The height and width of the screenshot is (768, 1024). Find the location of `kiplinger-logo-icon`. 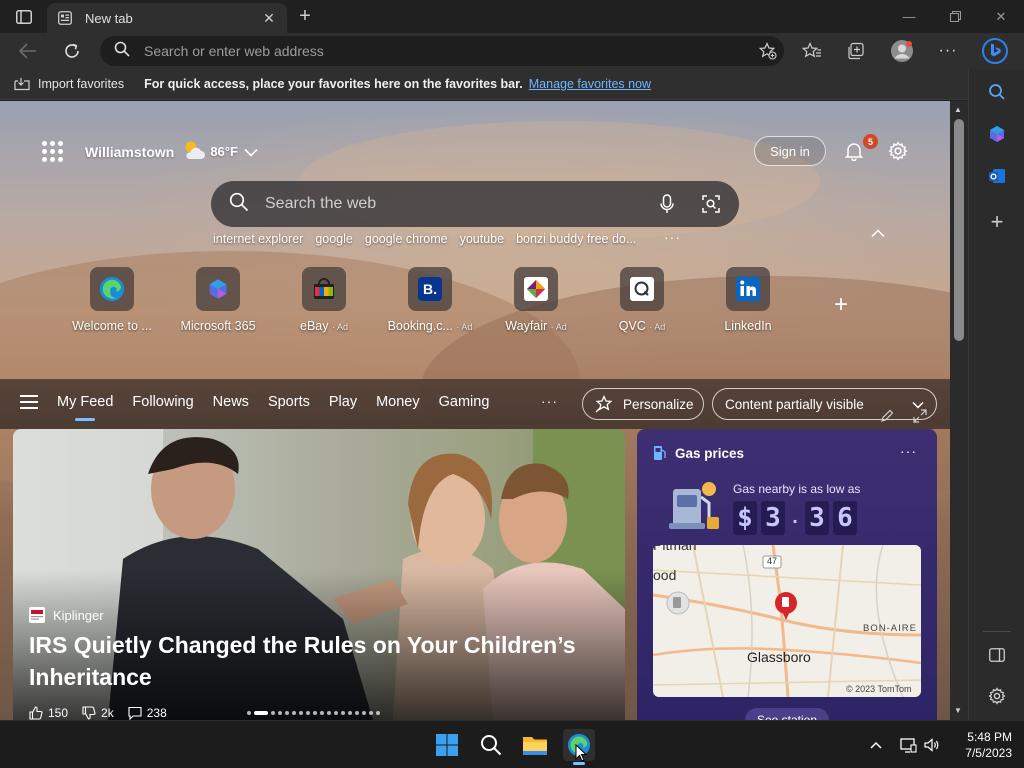

kiplinger-logo-icon is located at coordinates (37, 615).